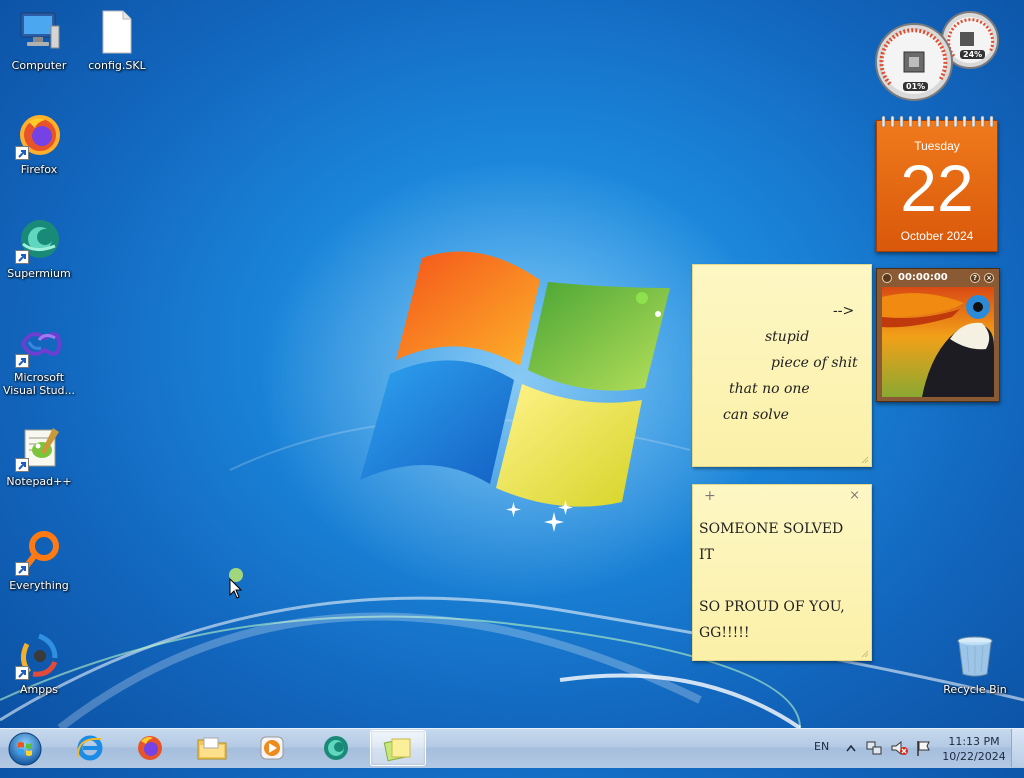 This screenshot has height=778, width=1024. I want to click on note-text-line: SO PROUD OF YOU,, so click(772, 607).